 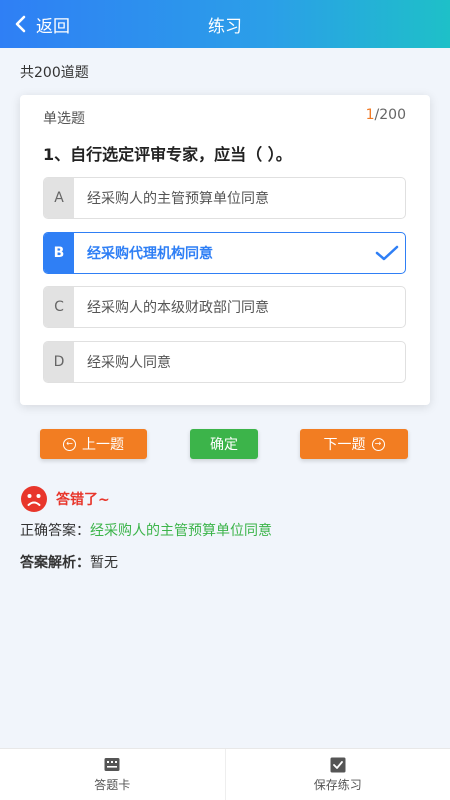 What do you see at coordinates (338, 764) in the screenshot?
I see `save-check-icon` at bounding box center [338, 764].